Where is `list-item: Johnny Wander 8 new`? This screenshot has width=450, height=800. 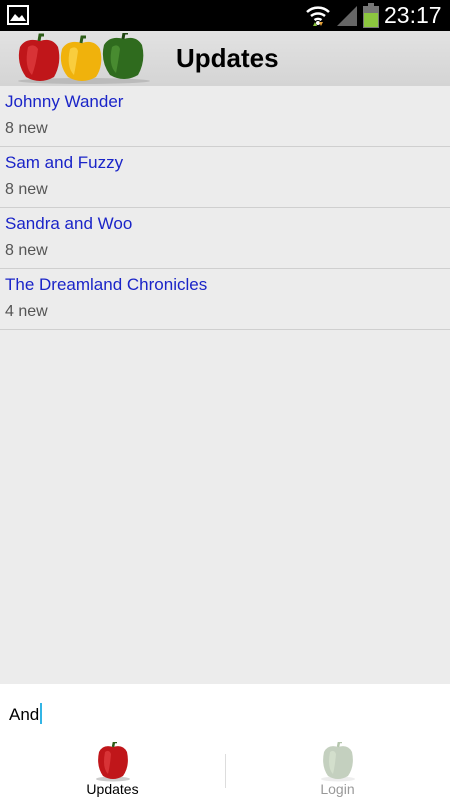
list-item: Johnny Wander 8 new is located at coordinates (225, 116).